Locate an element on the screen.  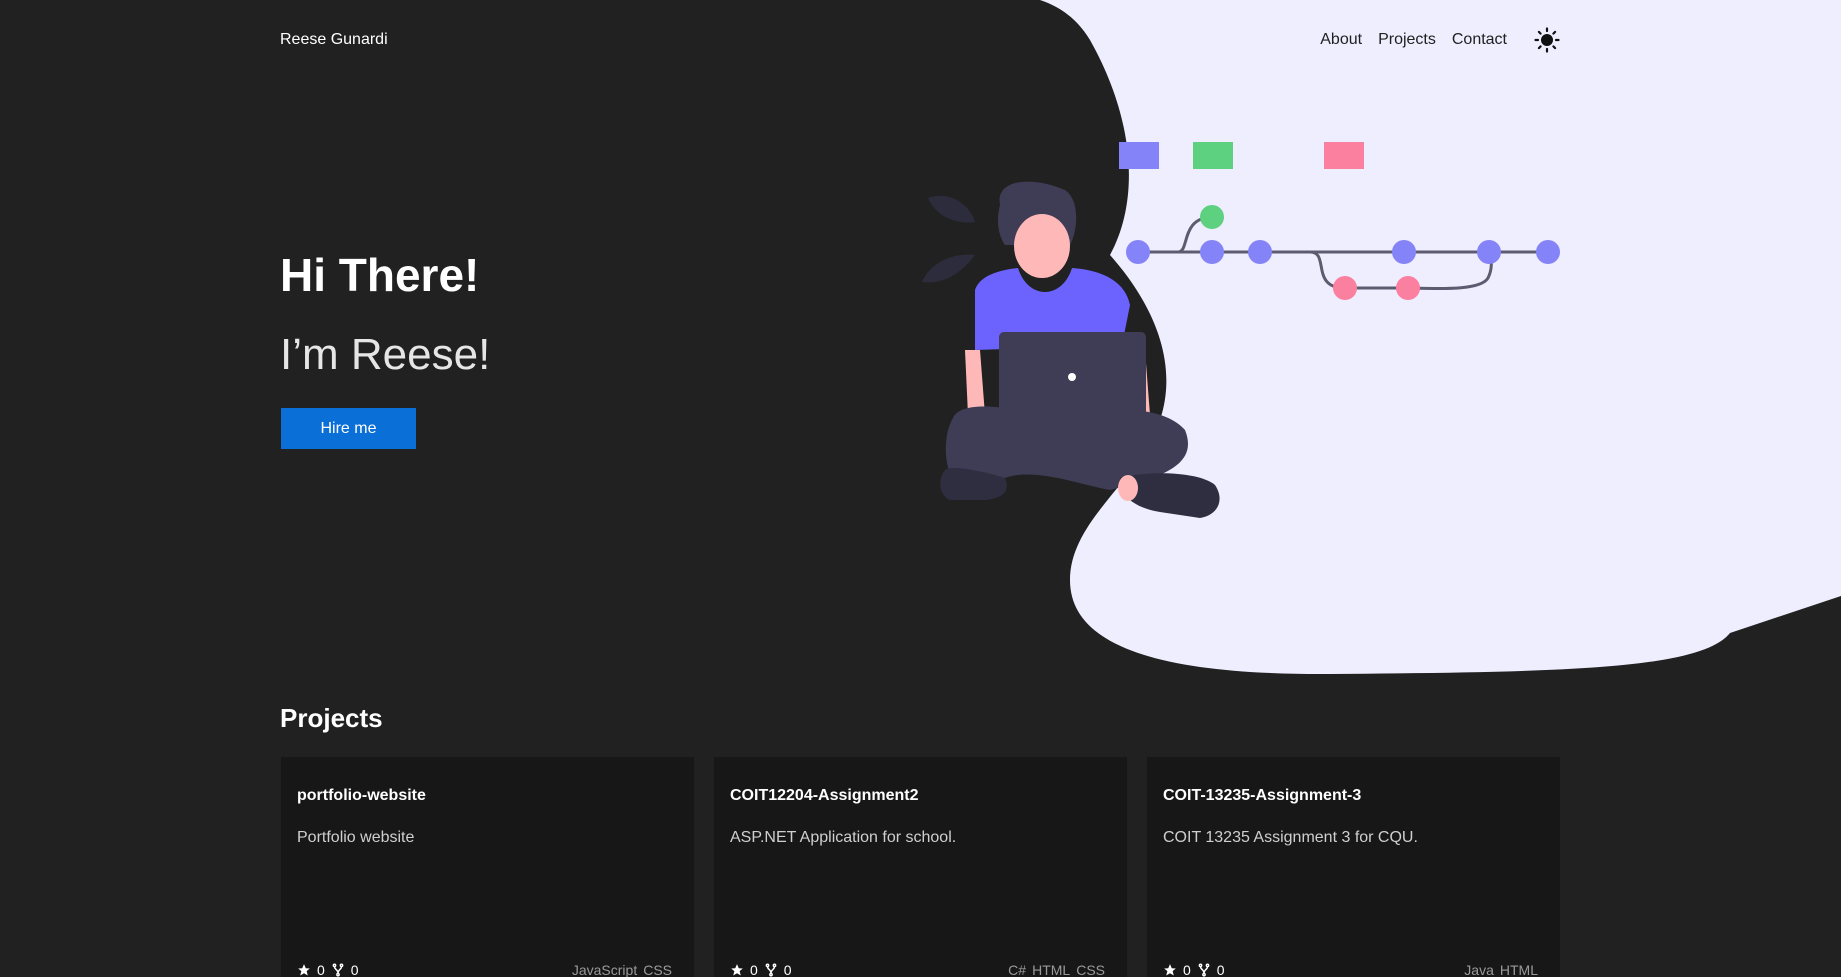
project-languages: Java HTML is located at coordinates (1501, 969).